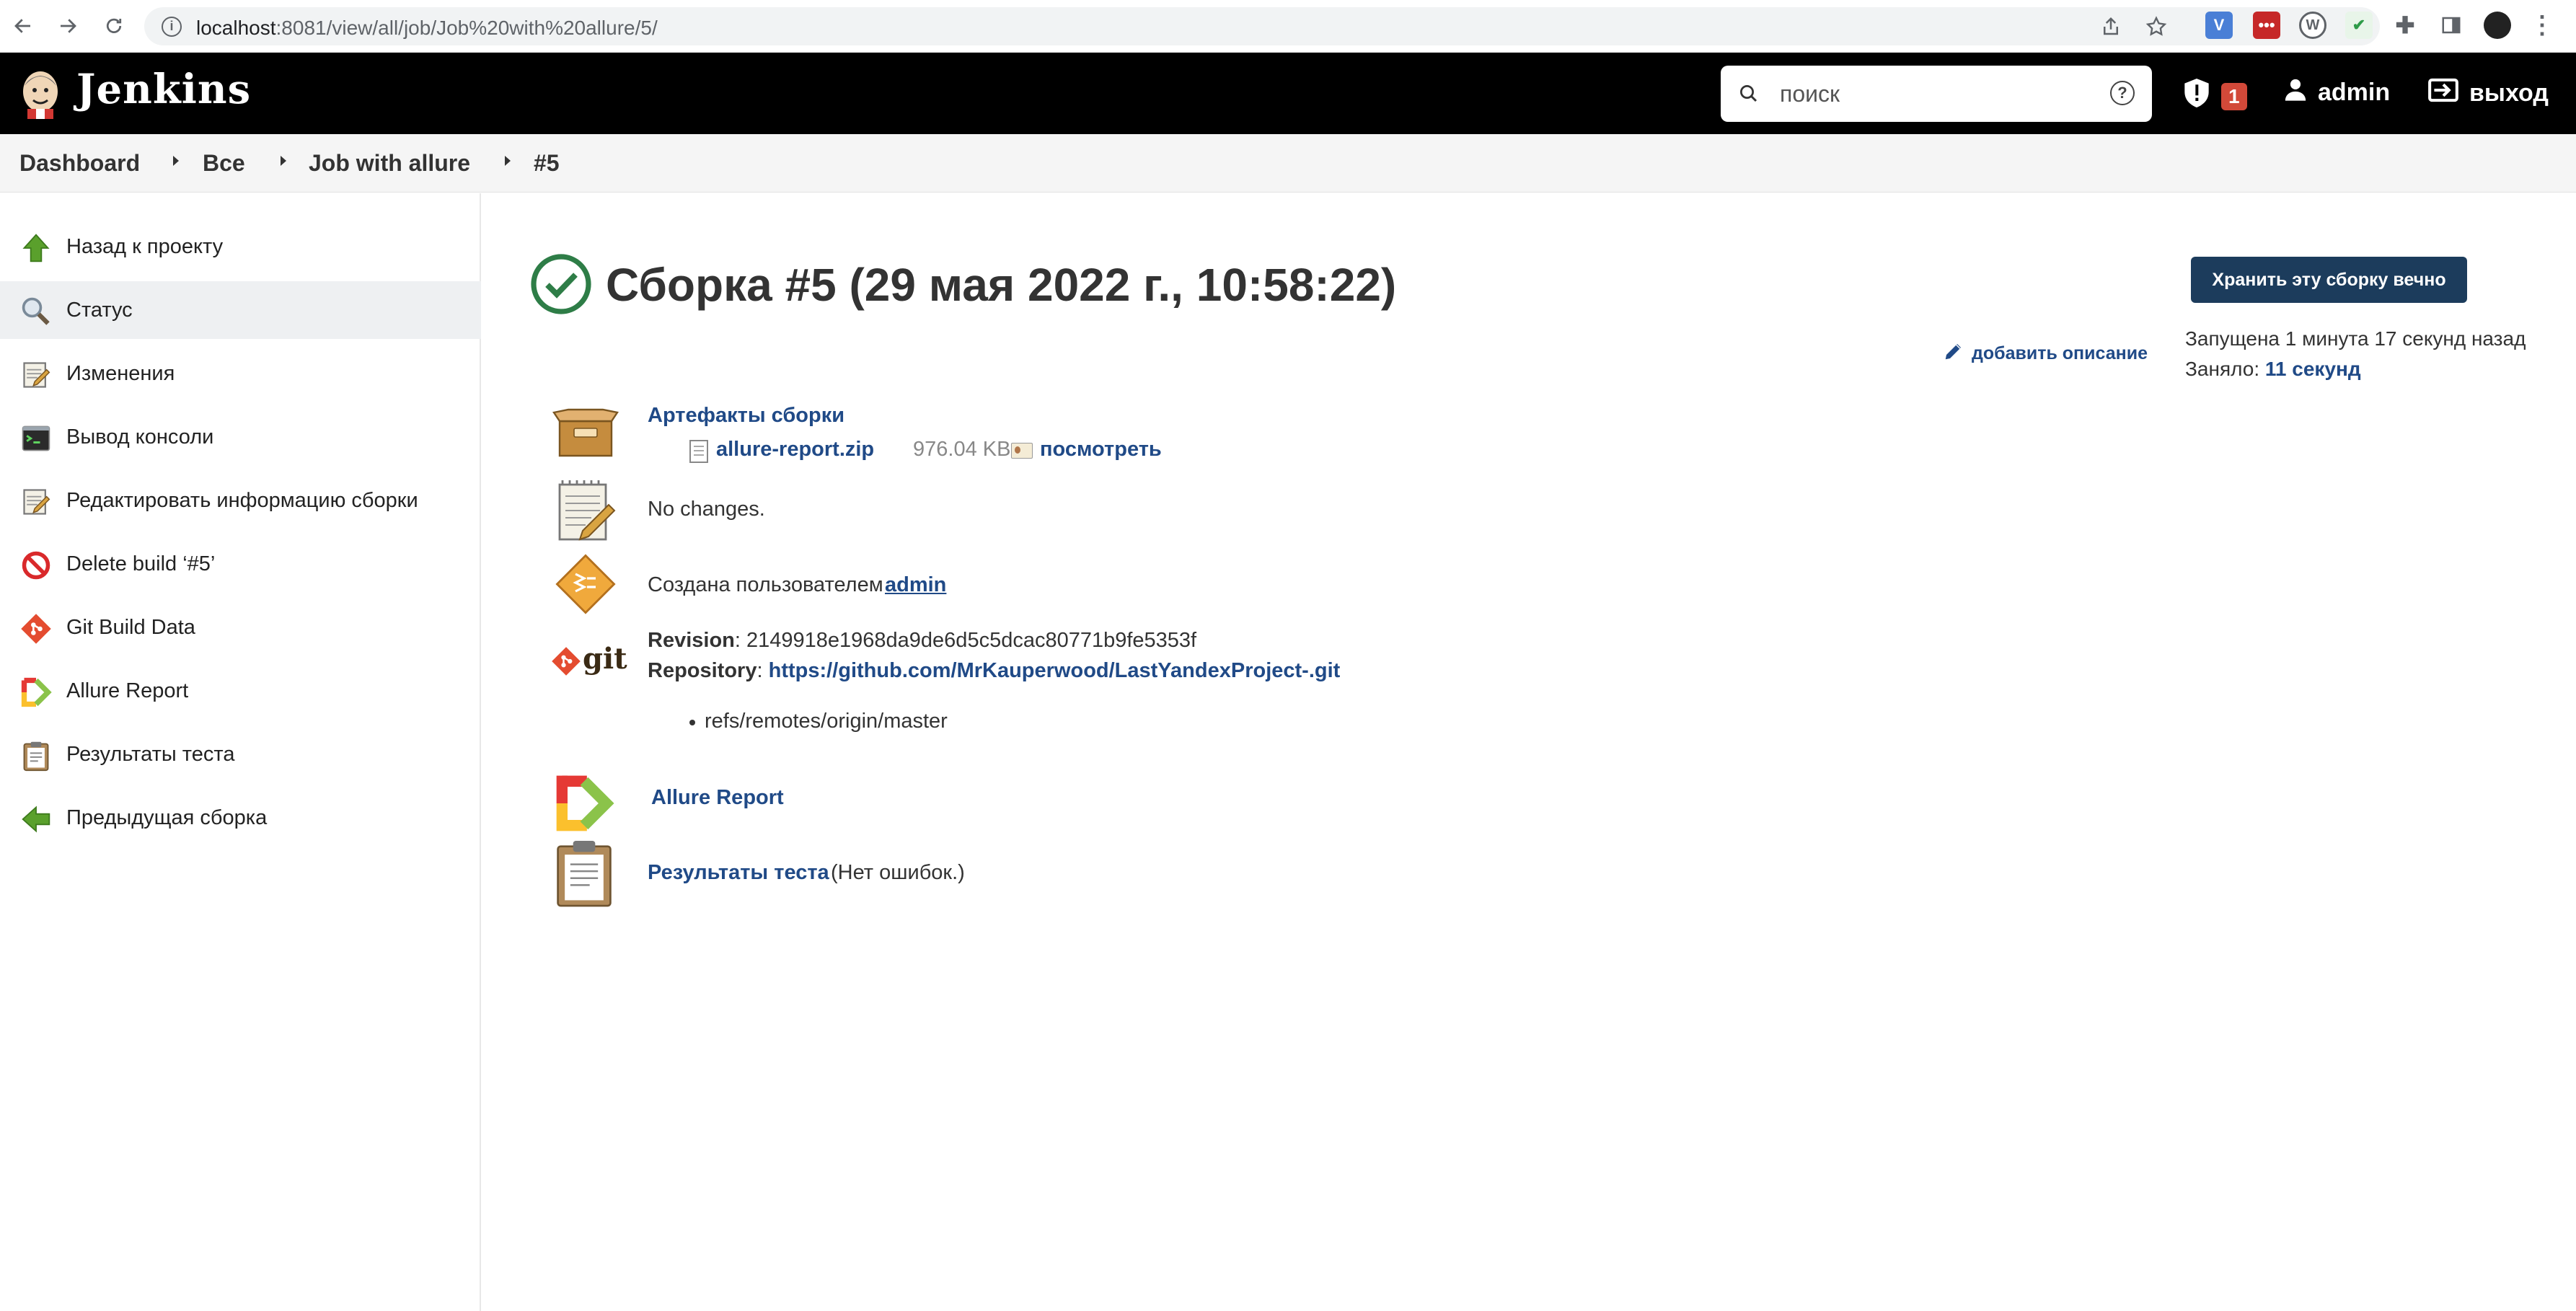 Image resolution: width=2576 pixels, height=1311 pixels. I want to click on test-results-link: Результаты теста, so click(738, 873).